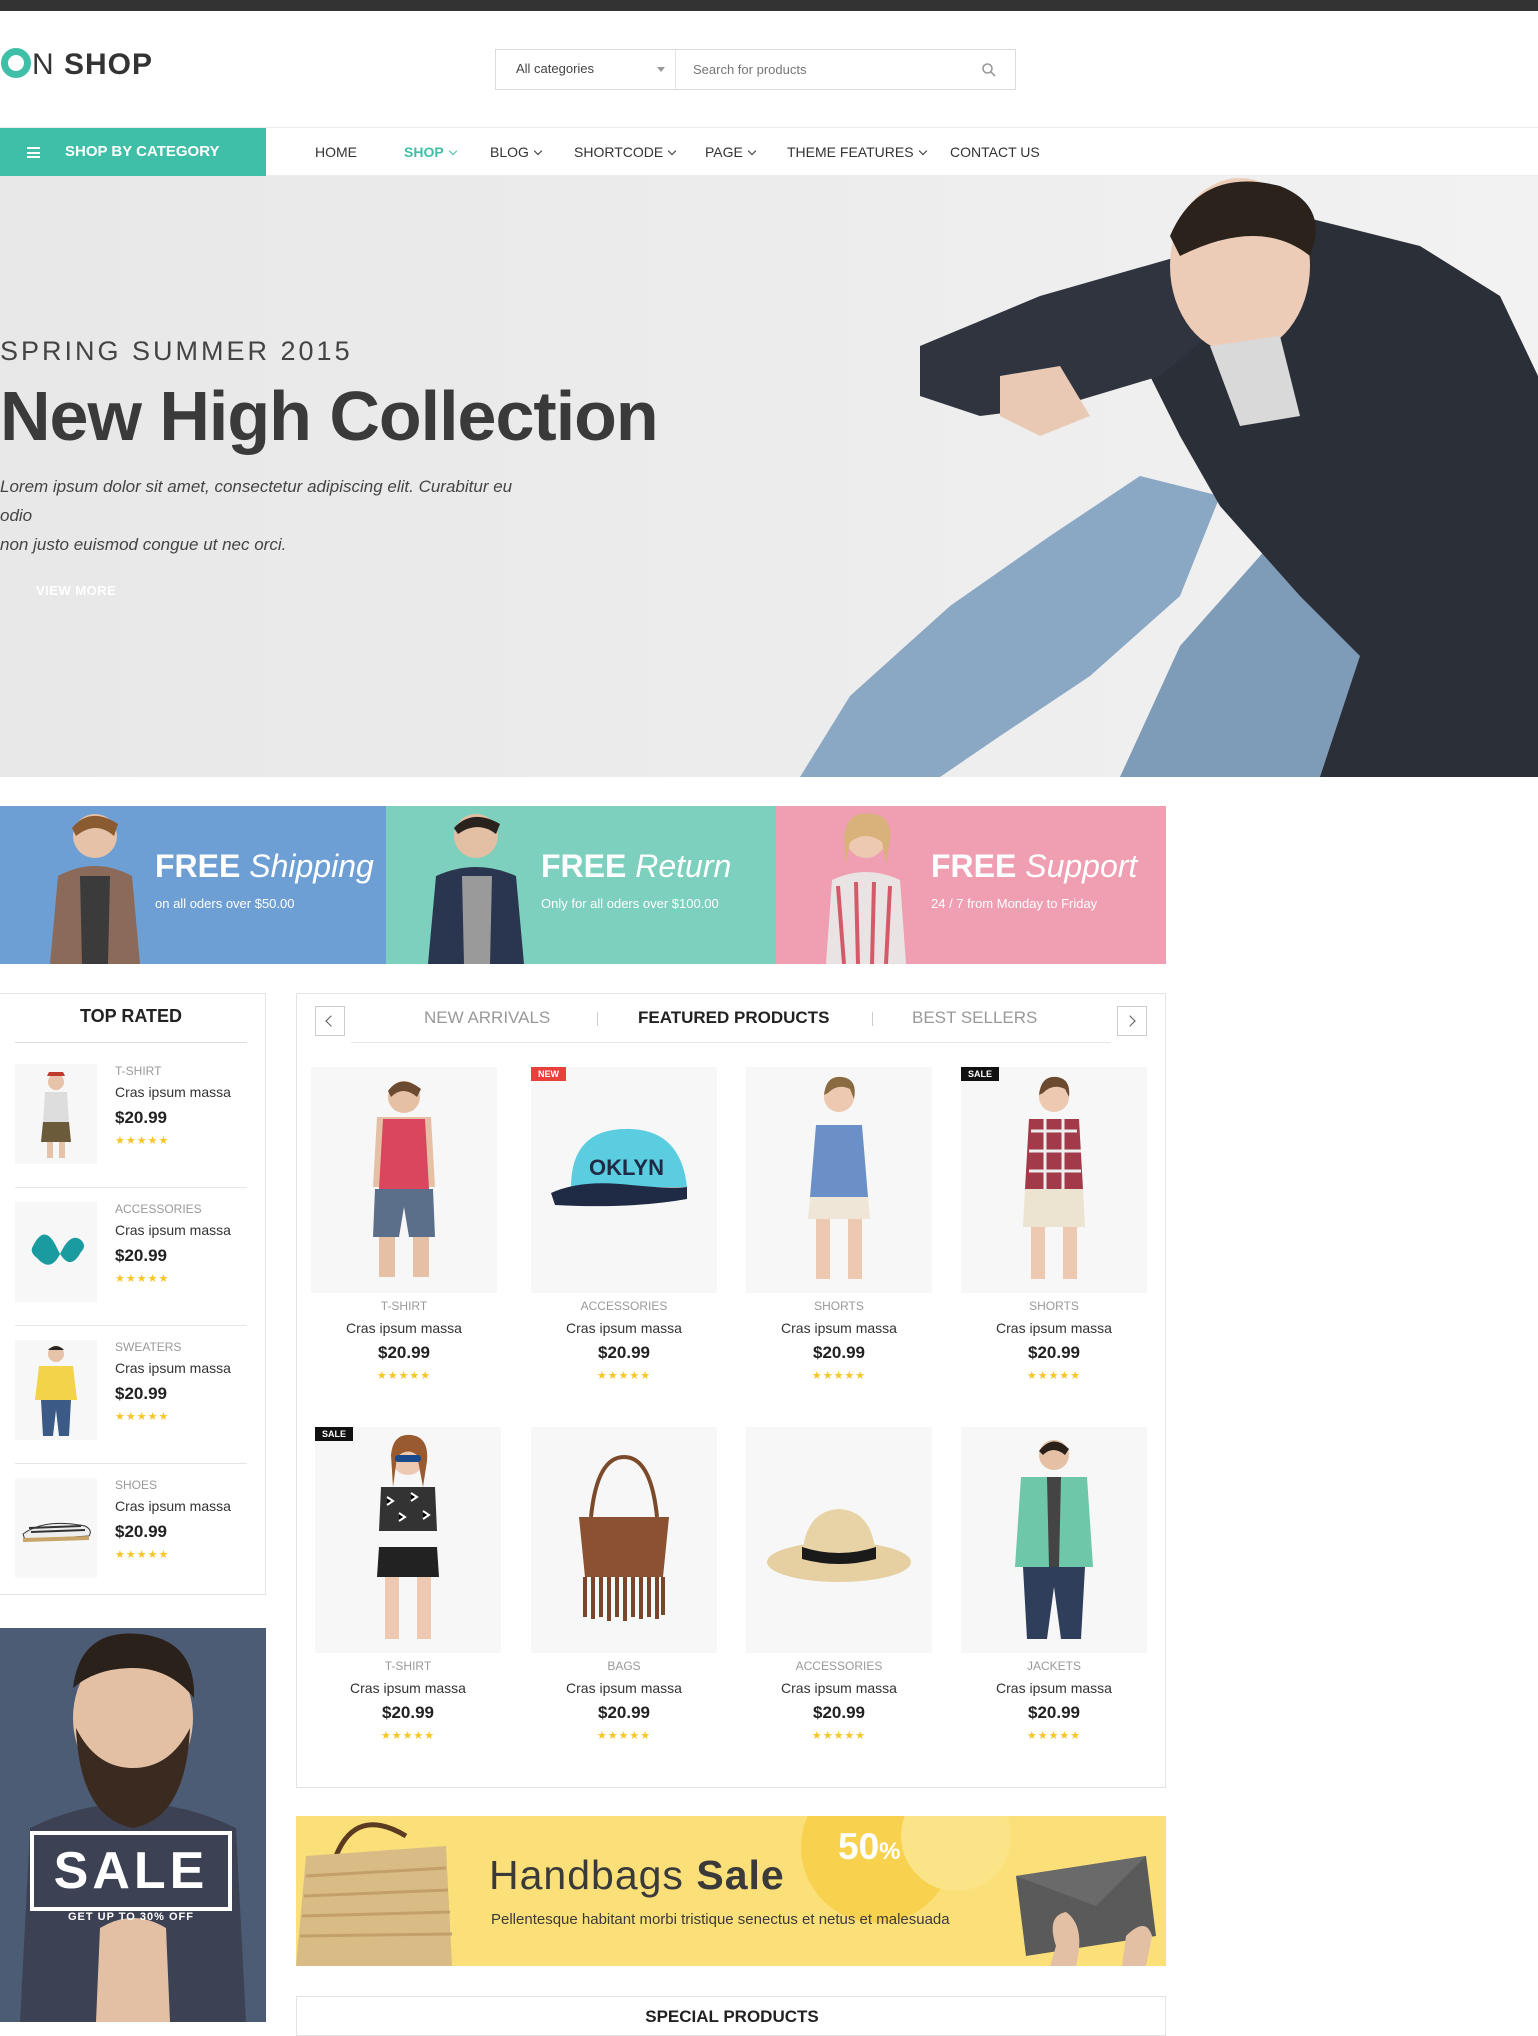 The height and width of the screenshot is (2036, 1538). What do you see at coordinates (374, 1894) in the screenshot?
I see `straw-bag-image` at bounding box center [374, 1894].